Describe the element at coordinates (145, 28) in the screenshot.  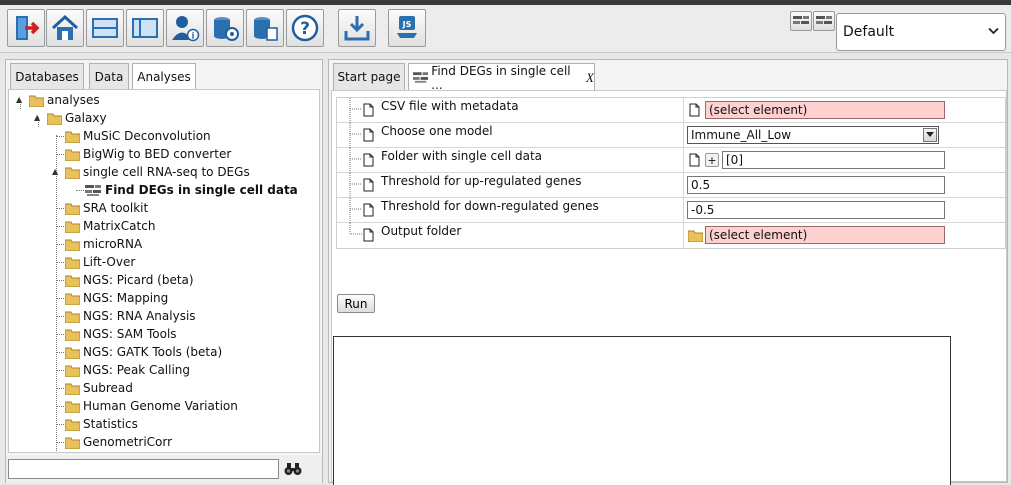
I see `layout-vertical-button` at that location.